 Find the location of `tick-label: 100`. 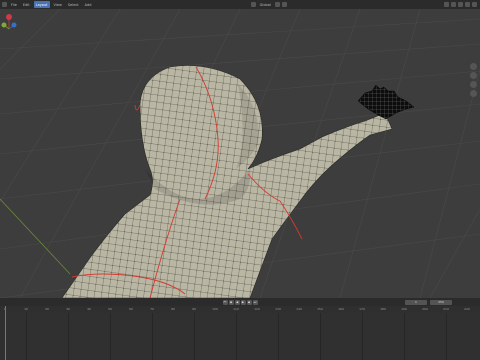

tick-label: 100 is located at coordinates (215, 309).